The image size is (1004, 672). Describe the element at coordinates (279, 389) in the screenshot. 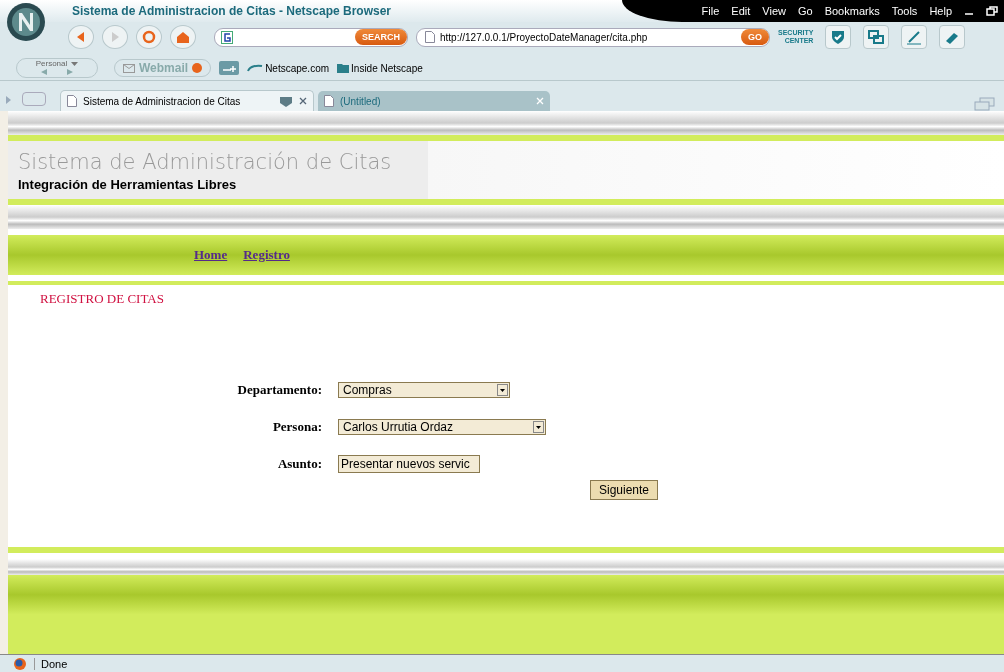

I see `field-label: Departamento:` at that location.